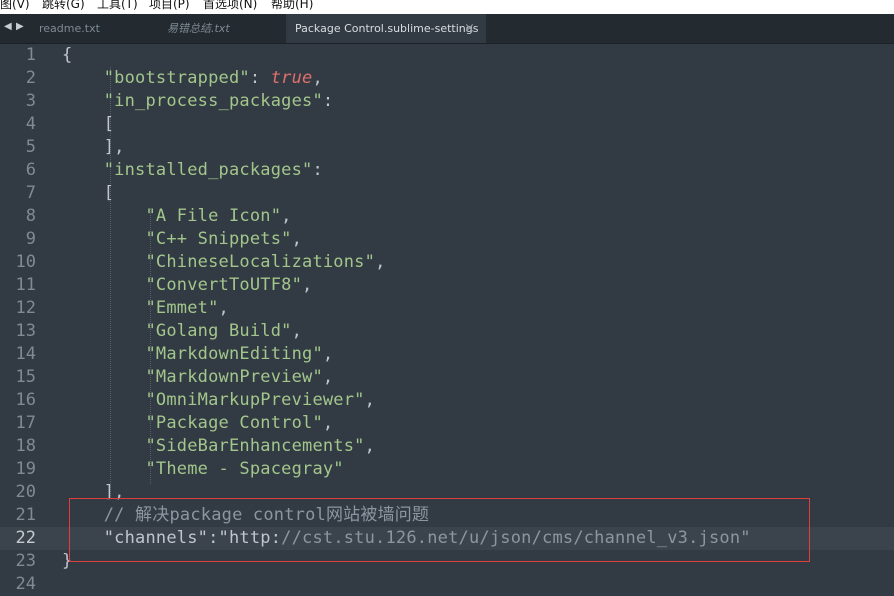 This screenshot has width=894, height=596. Describe the element at coordinates (30, 78) in the screenshot. I see `line-number: 2` at that location.